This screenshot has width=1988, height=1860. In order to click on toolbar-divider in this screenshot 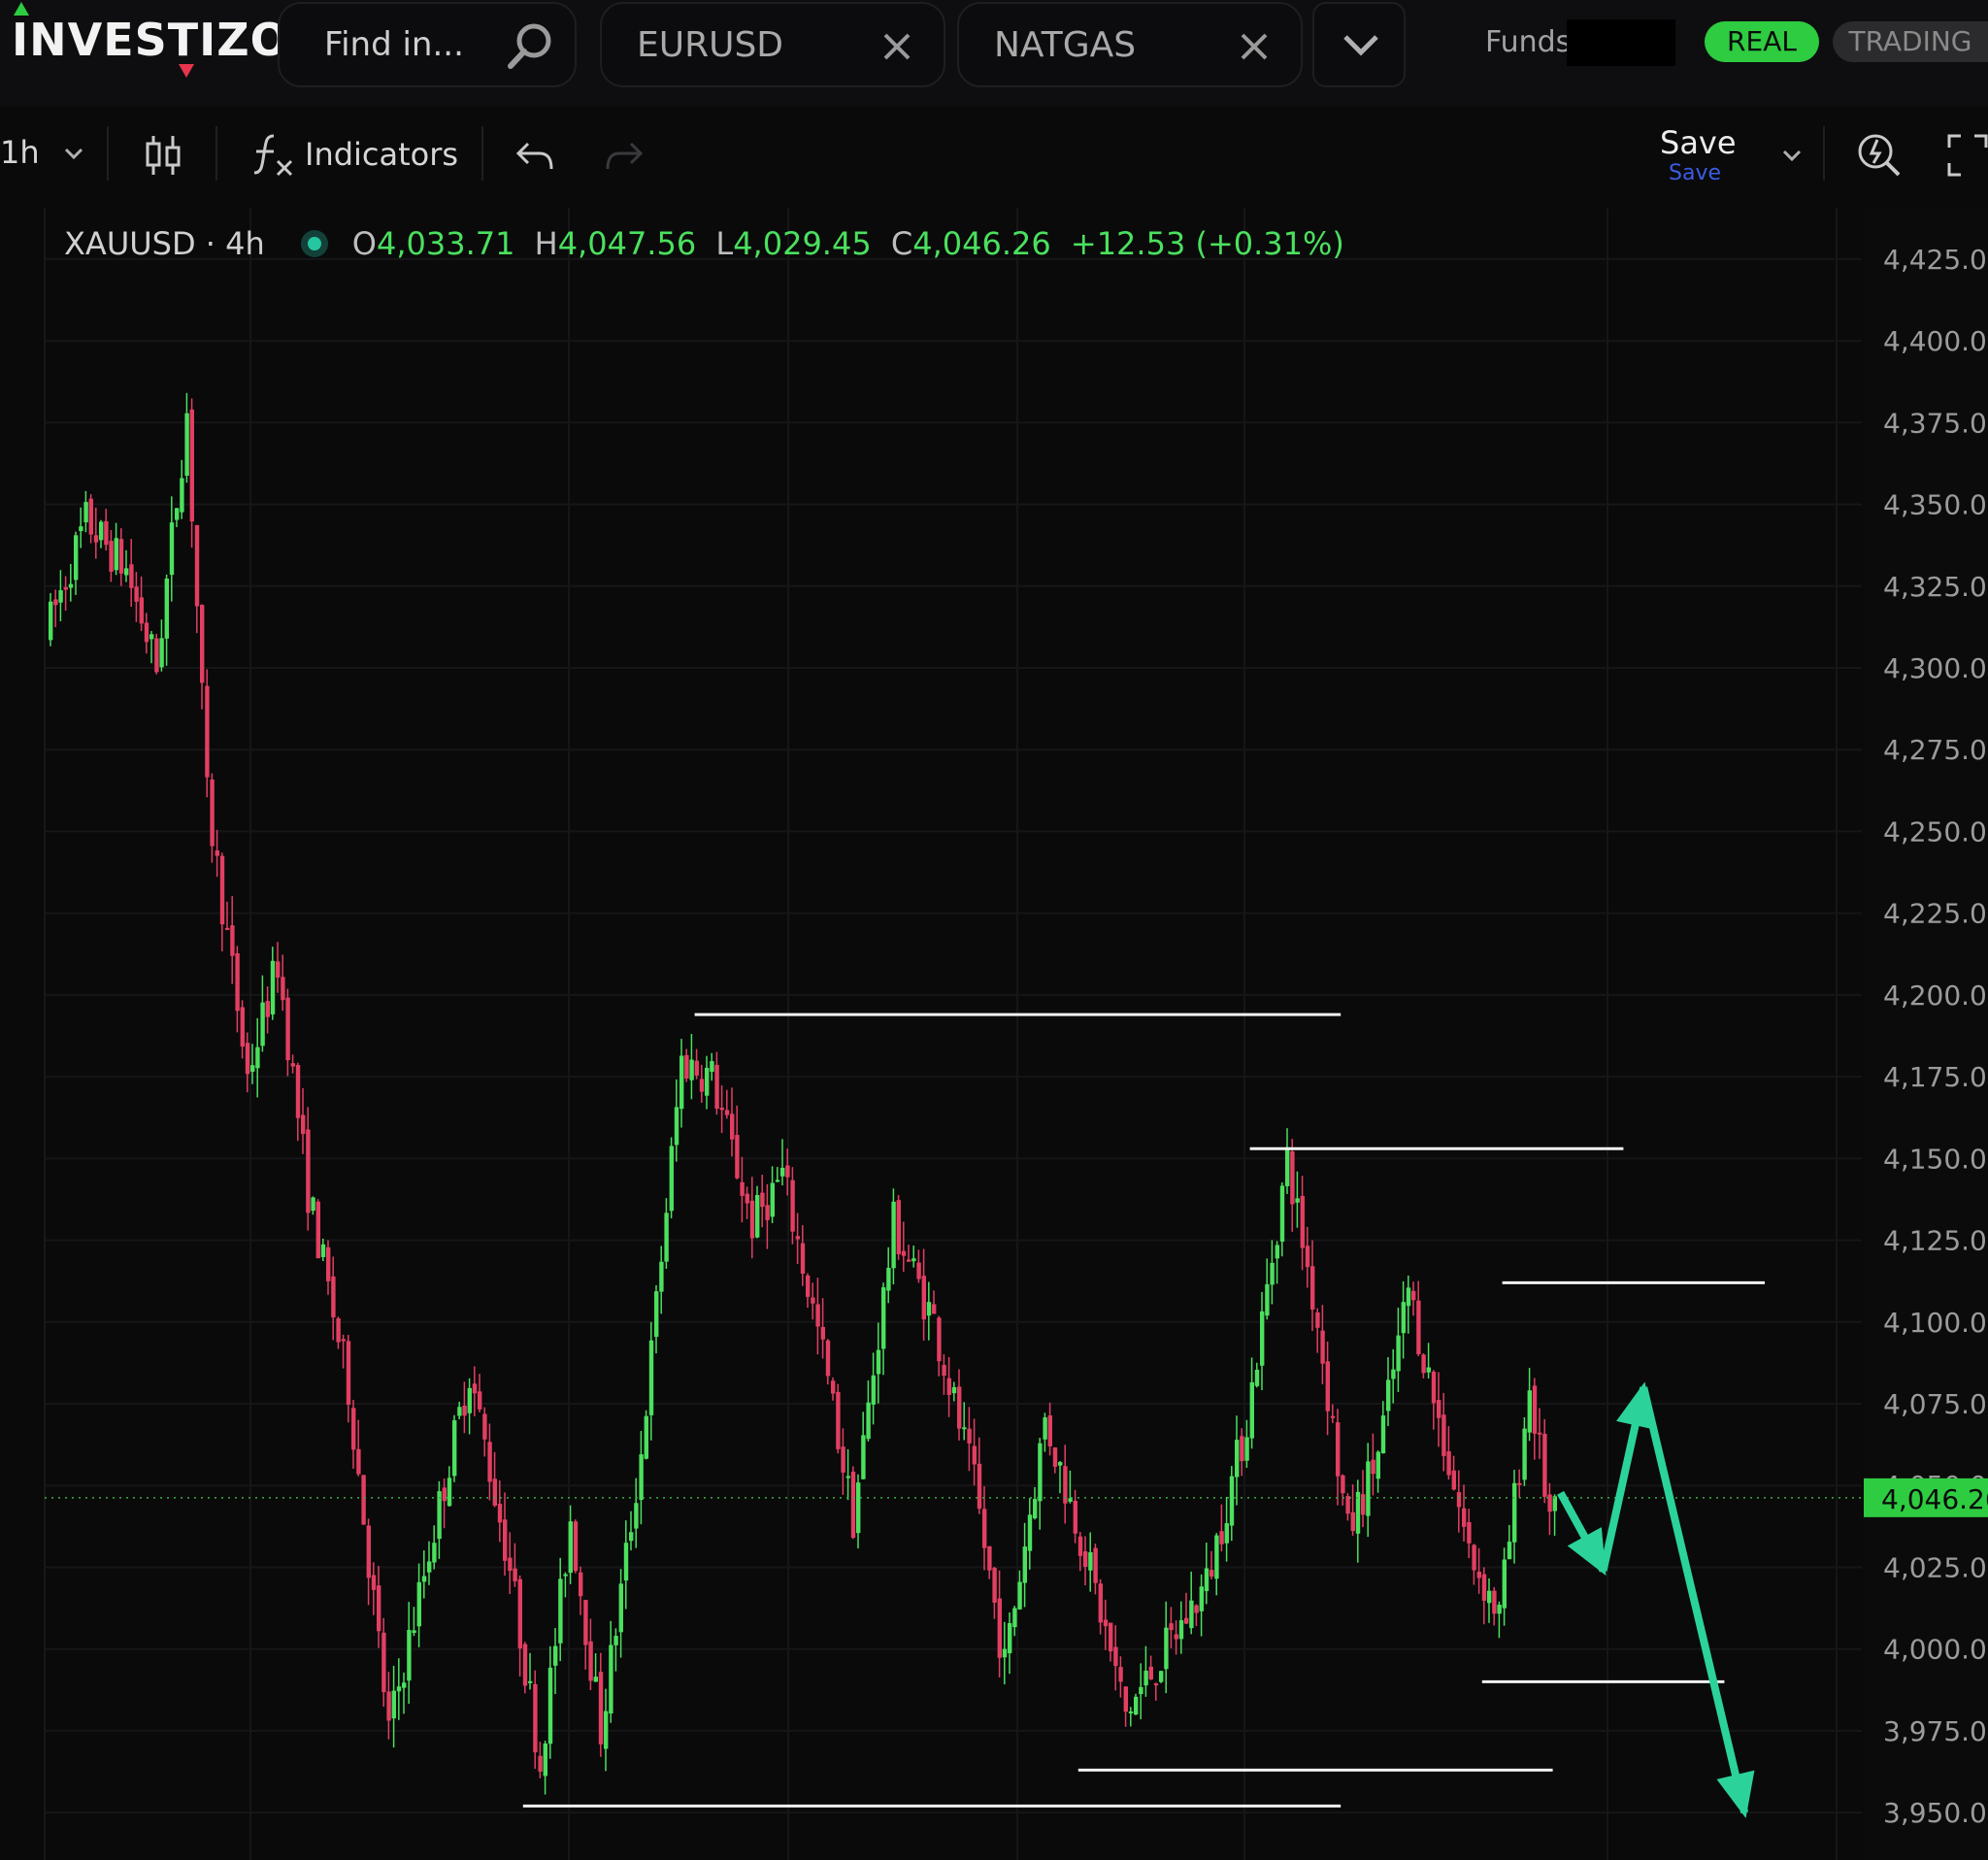, I will do `click(216, 153)`.